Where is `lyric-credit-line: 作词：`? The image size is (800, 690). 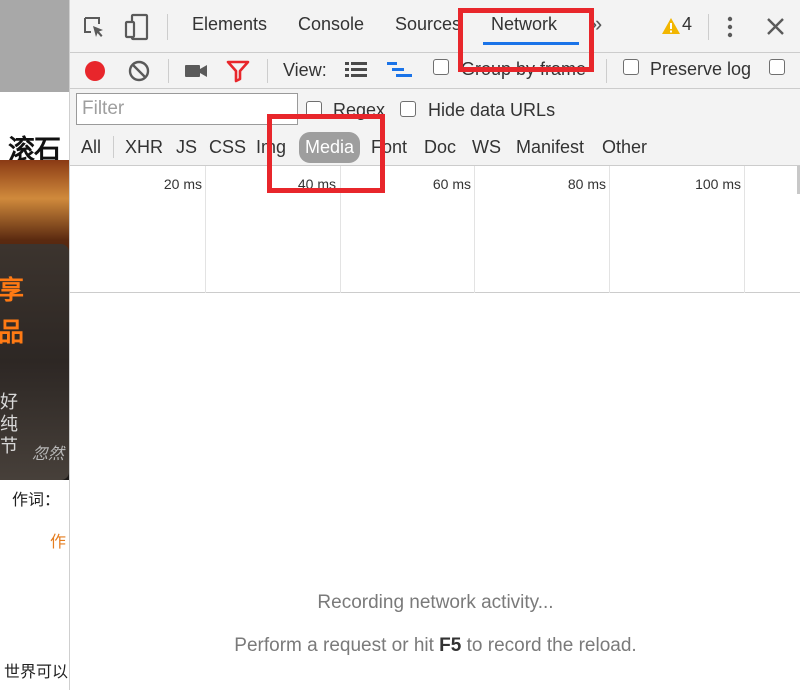 lyric-credit-line: 作词： is located at coordinates (36, 499).